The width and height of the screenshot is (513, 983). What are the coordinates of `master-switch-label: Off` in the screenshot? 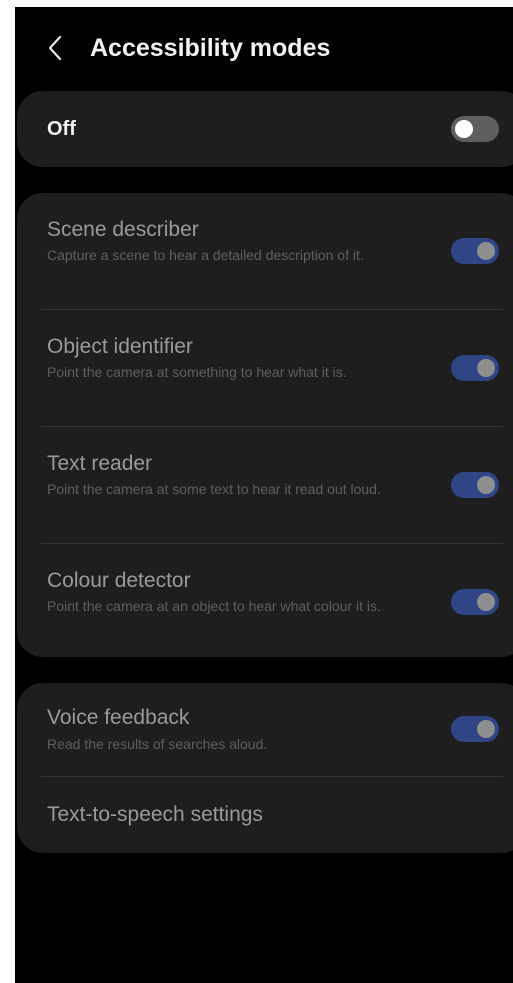 It's located at (61, 129).